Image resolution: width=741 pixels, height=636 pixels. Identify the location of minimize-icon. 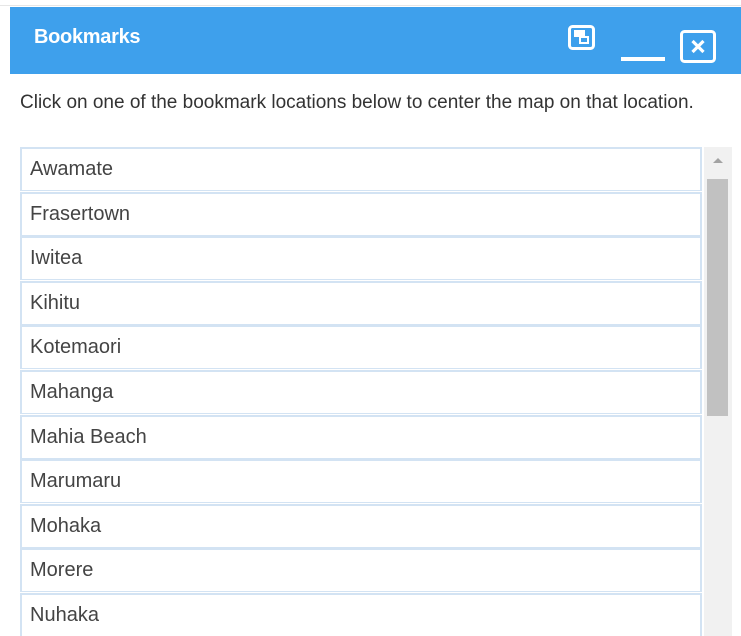
(643, 59).